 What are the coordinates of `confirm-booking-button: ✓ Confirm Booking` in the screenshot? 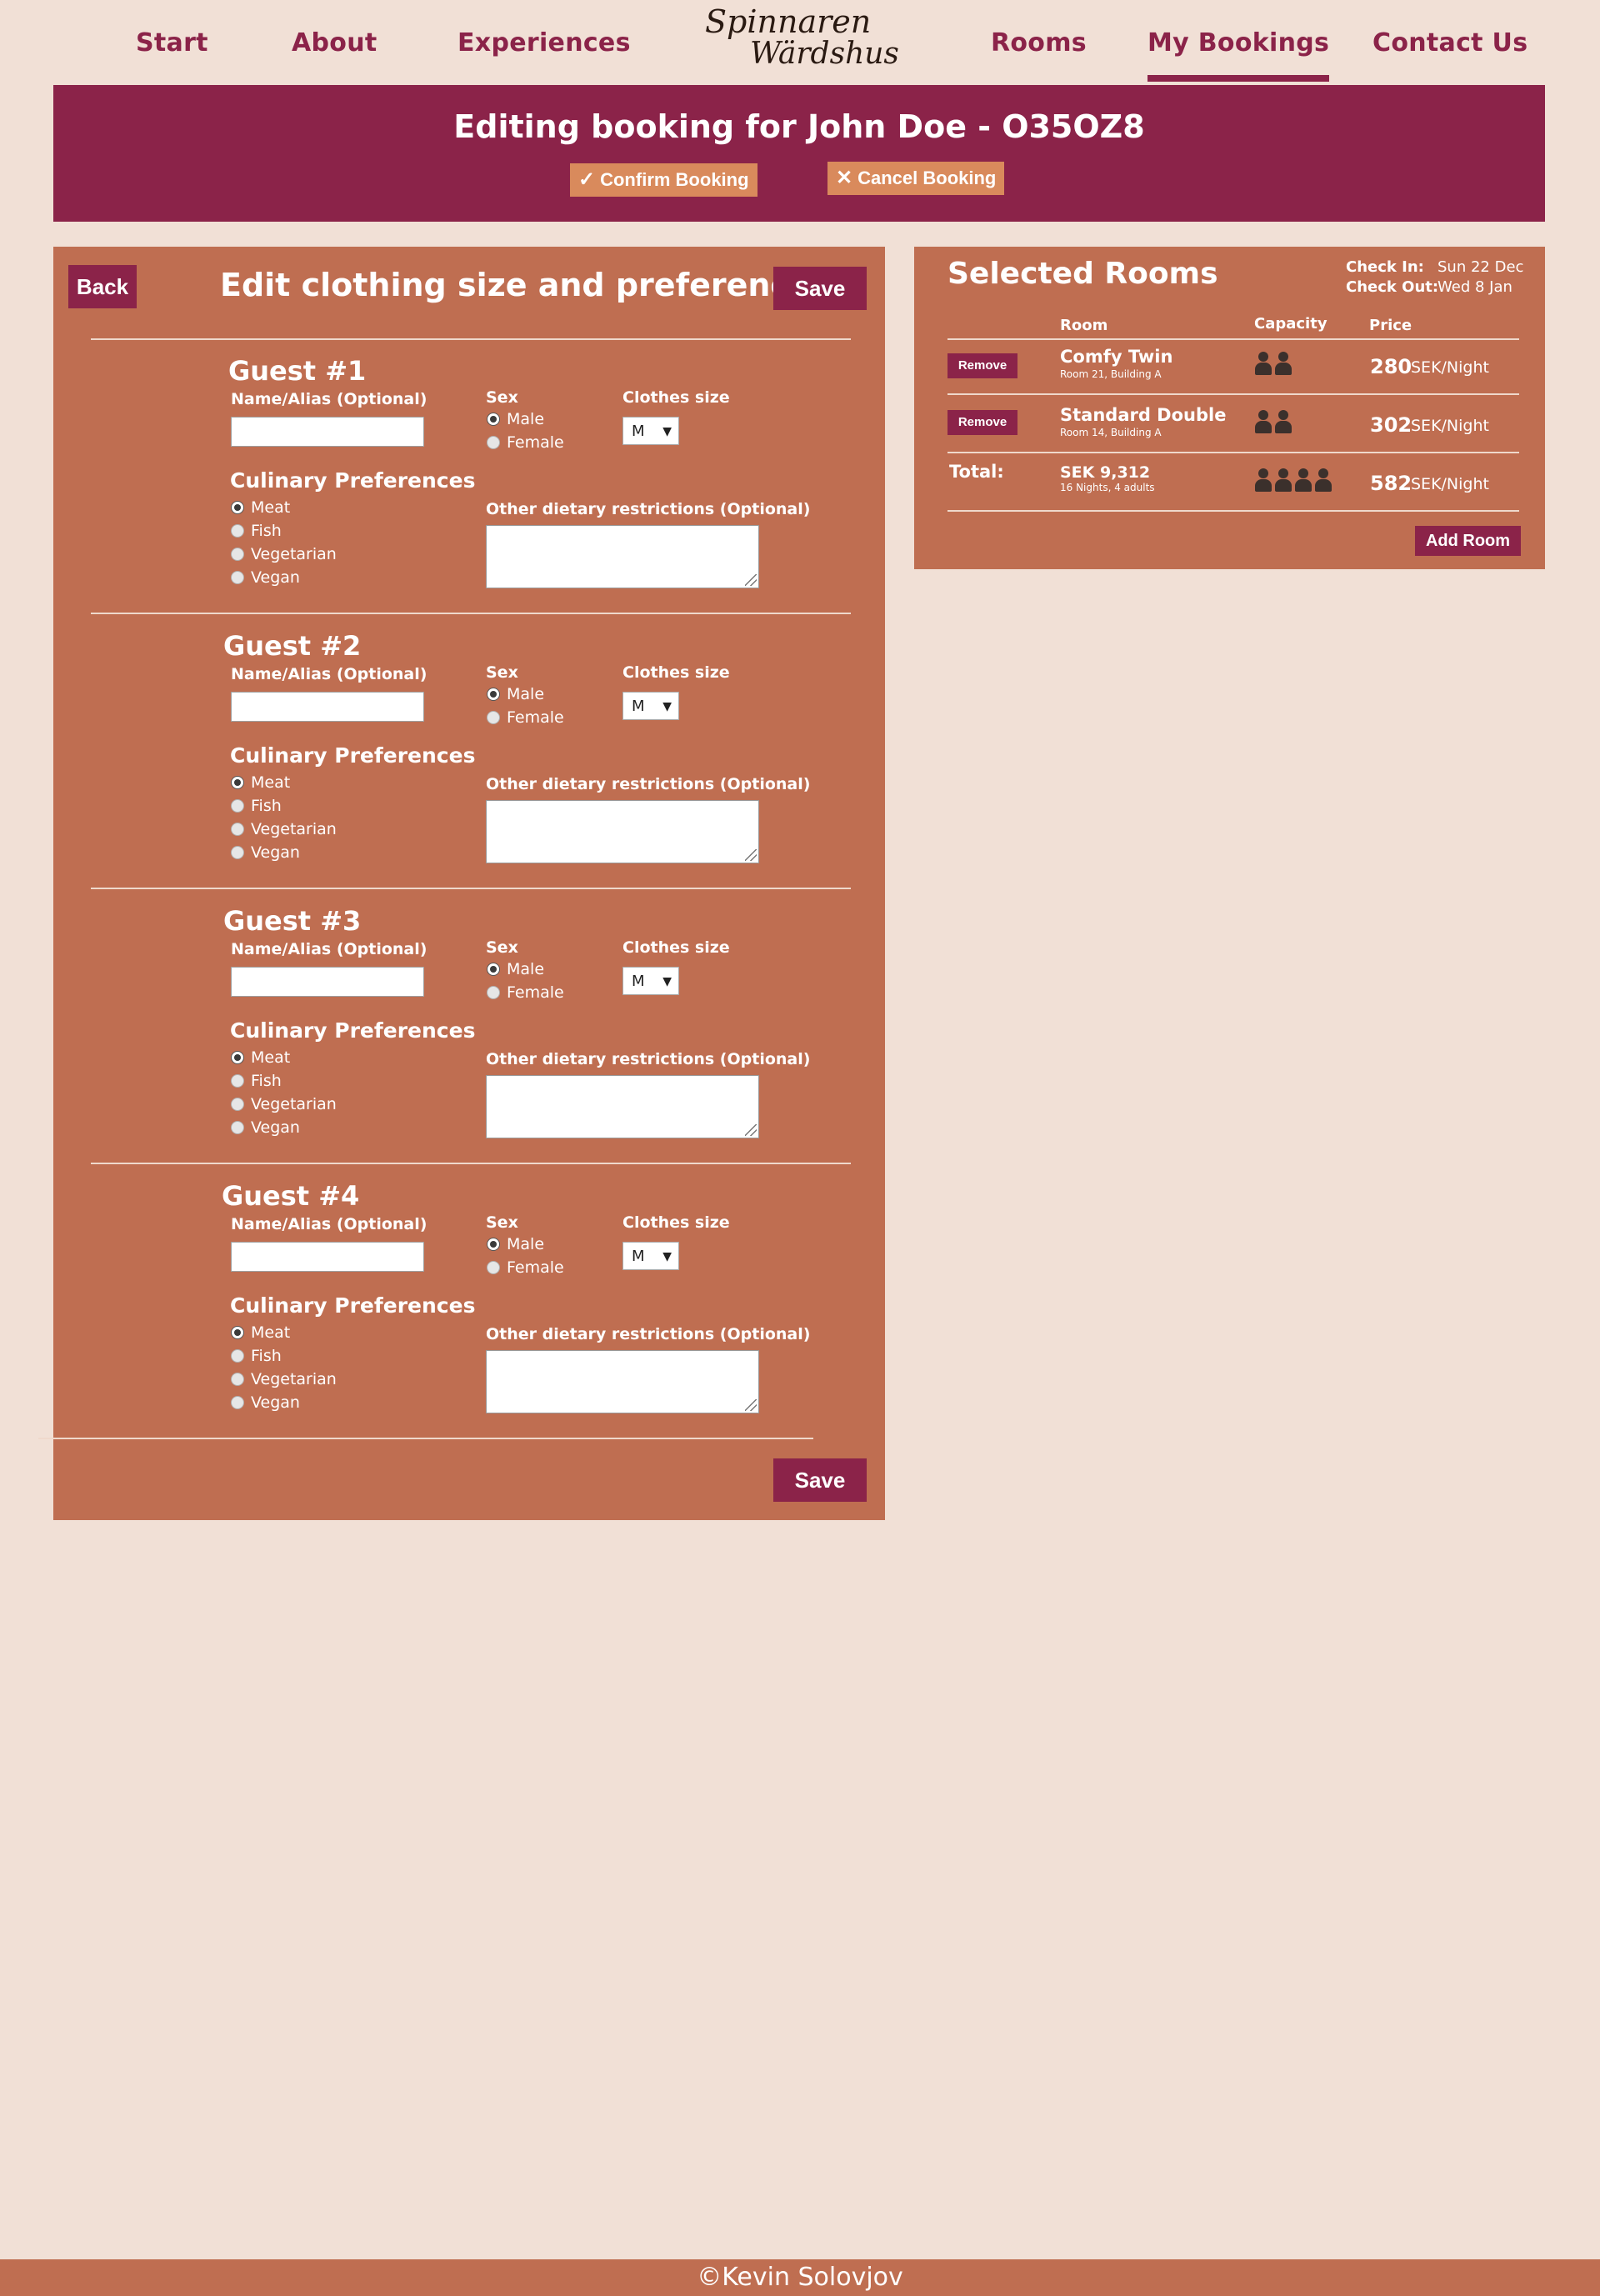 It's located at (664, 180).